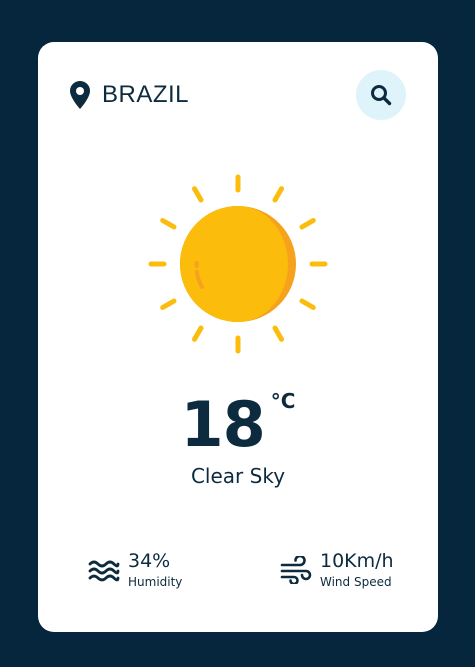 The height and width of the screenshot is (667, 475). I want to click on temperature-display: 18 °C, so click(238, 425).